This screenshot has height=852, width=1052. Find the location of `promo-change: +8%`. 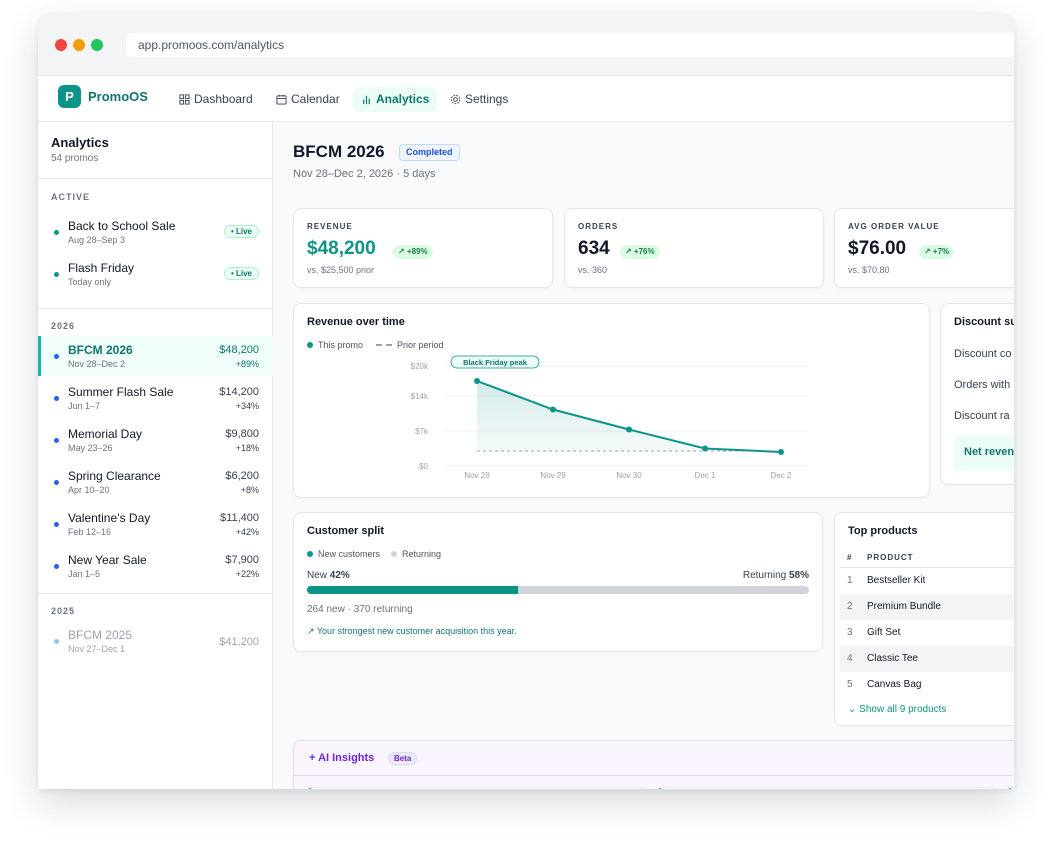

promo-change: +8% is located at coordinates (249, 490).